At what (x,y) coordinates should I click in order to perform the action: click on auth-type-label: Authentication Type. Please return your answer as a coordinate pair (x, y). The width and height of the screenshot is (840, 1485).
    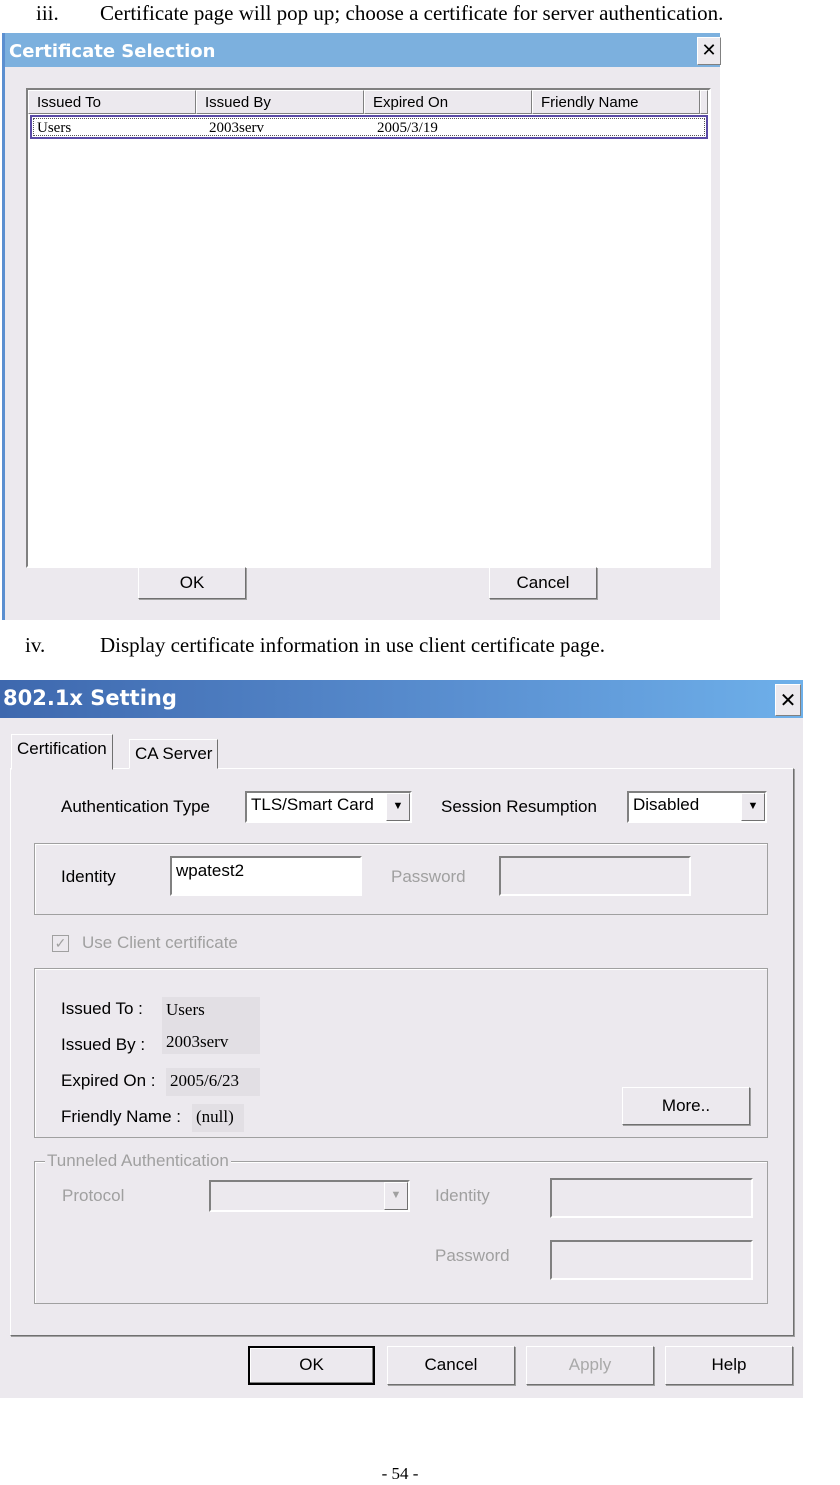
    Looking at the image, I should click on (136, 806).